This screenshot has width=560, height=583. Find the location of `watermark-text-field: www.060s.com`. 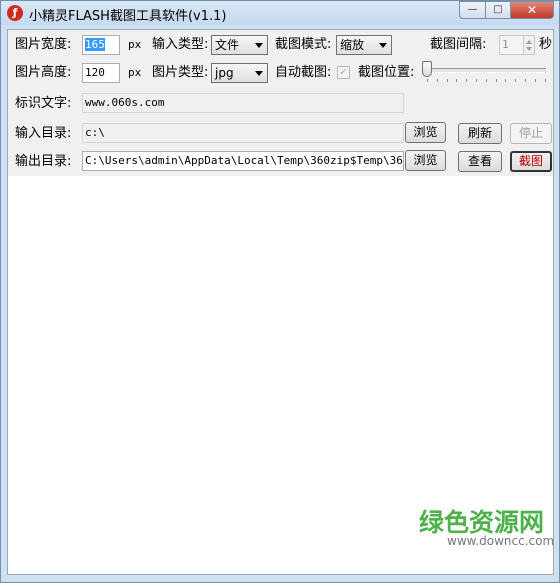

watermark-text-field: www.060s.com is located at coordinates (243, 103).